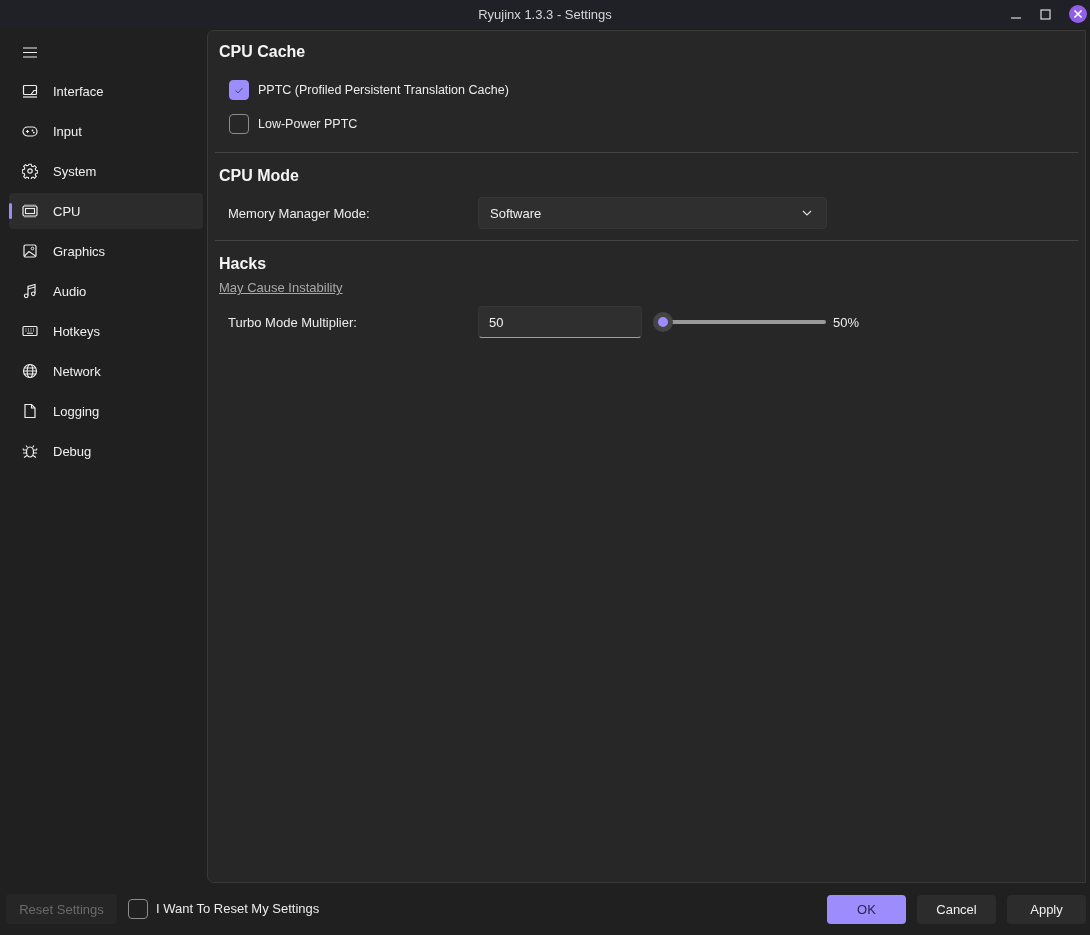  I want to click on dialog-button: Apply, so click(1046, 909).